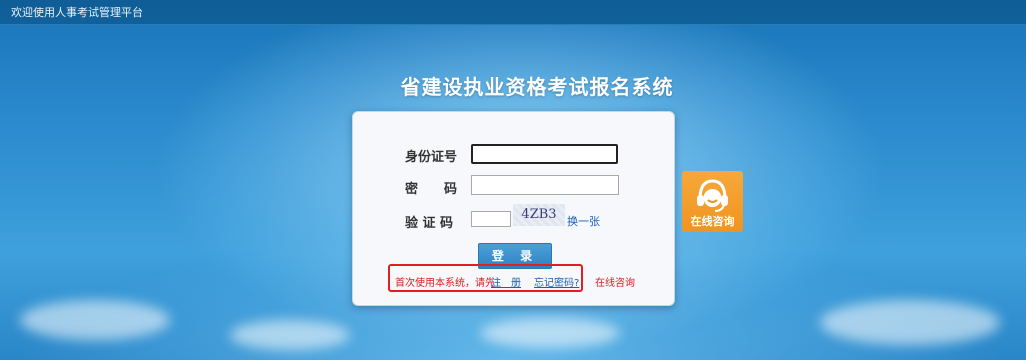 The image size is (1026, 360). What do you see at coordinates (583, 221) in the screenshot?
I see `refresh-captcha-link: 换一张` at bounding box center [583, 221].